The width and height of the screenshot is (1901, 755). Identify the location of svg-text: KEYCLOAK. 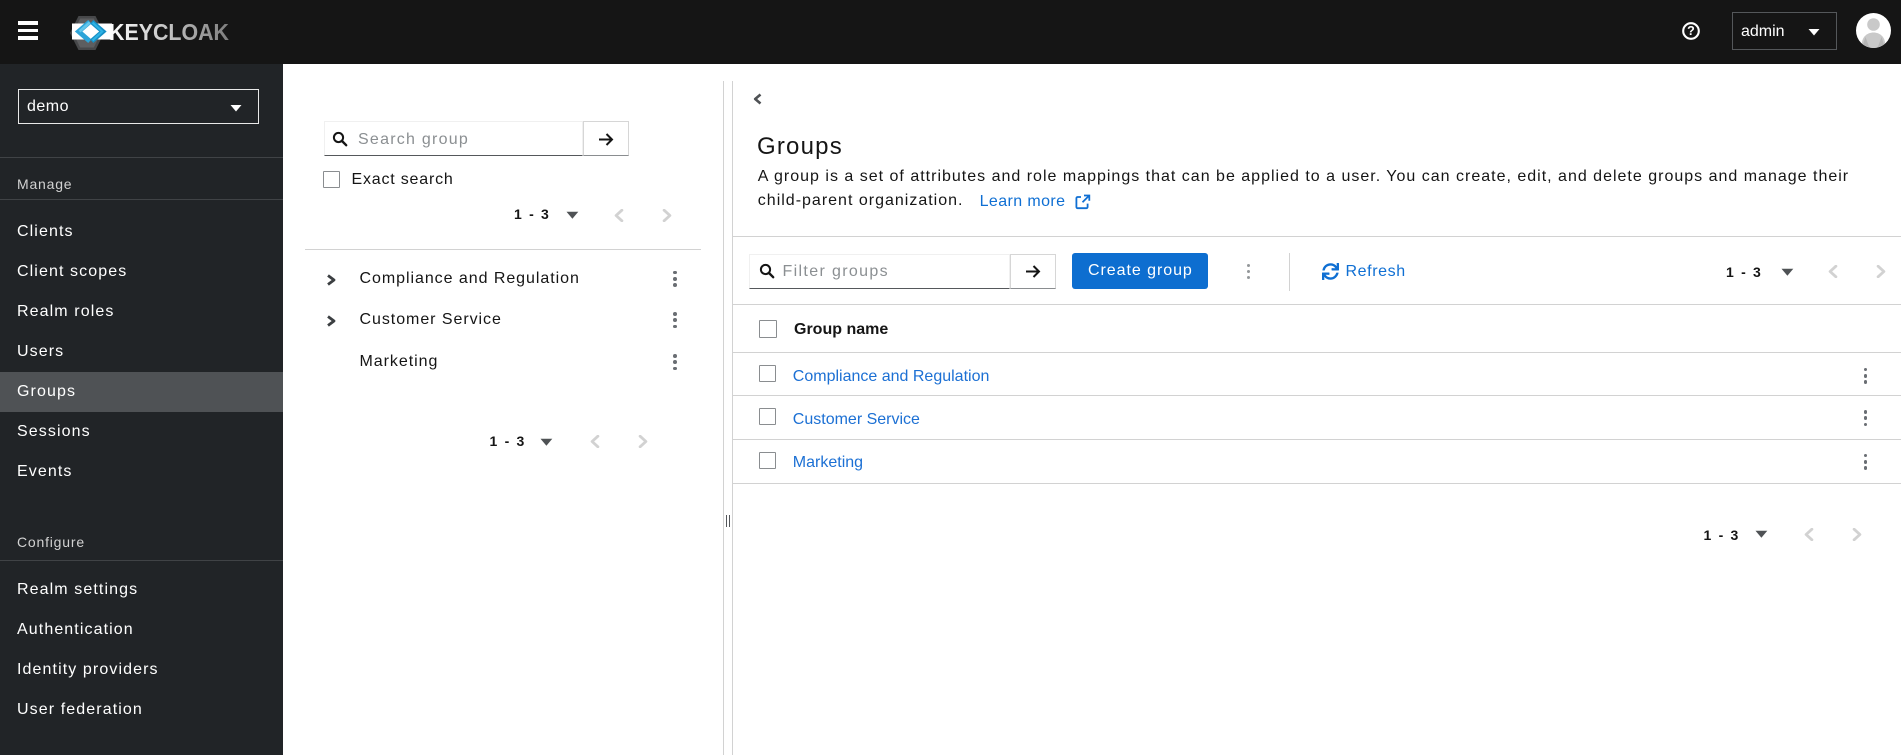
(169, 32).